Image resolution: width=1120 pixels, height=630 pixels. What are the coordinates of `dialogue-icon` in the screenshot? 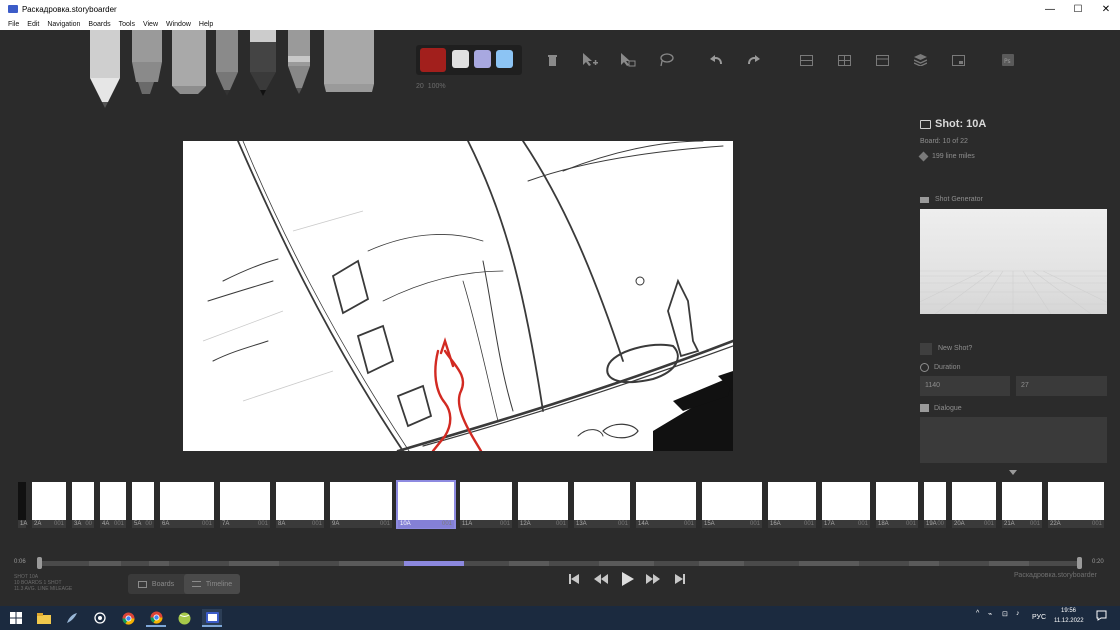 It's located at (924, 408).